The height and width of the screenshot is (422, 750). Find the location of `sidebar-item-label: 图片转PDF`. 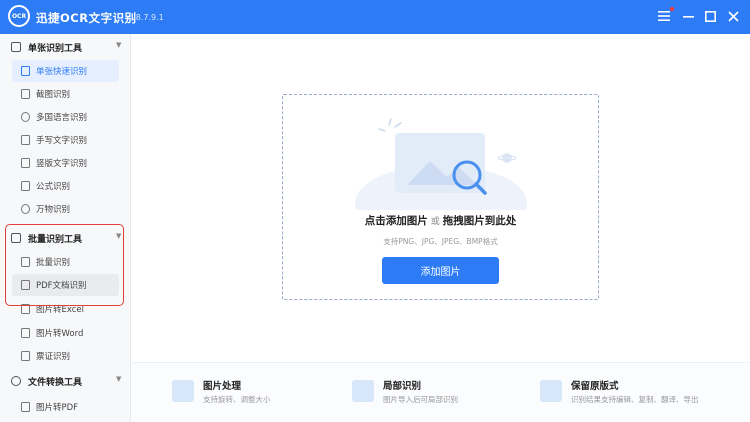

sidebar-item-label: 图片转PDF is located at coordinates (57, 408).